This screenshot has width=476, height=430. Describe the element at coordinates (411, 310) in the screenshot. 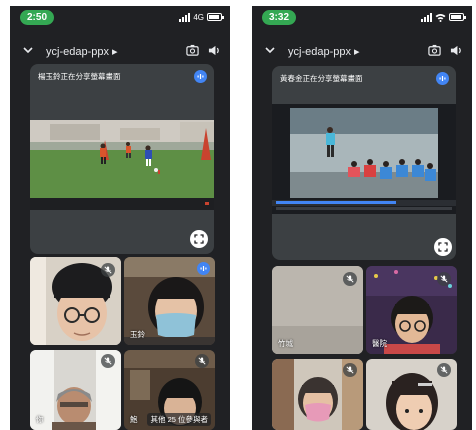

I see `participant-tile: 醫院` at that location.